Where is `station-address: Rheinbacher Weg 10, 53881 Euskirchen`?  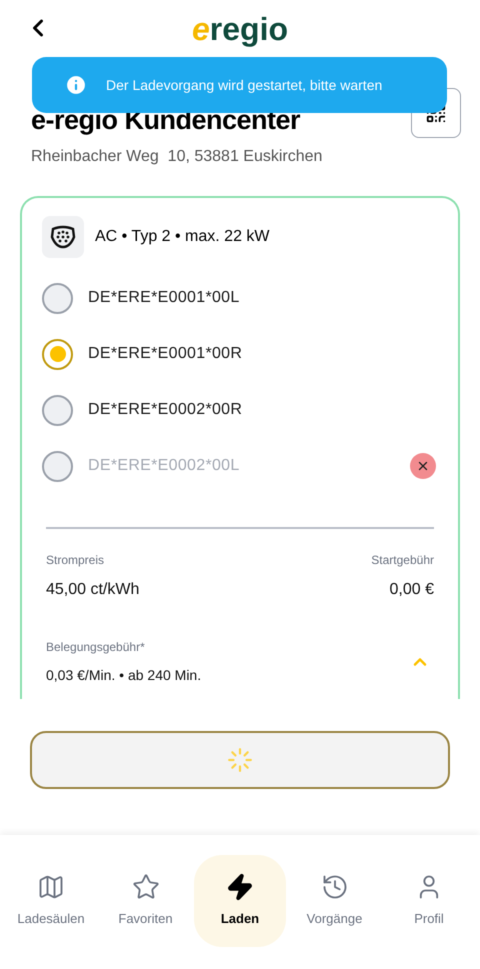 station-address: Rheinbacher Weg 10, 53881 Euskirchen is located at coordinates (177, 157).